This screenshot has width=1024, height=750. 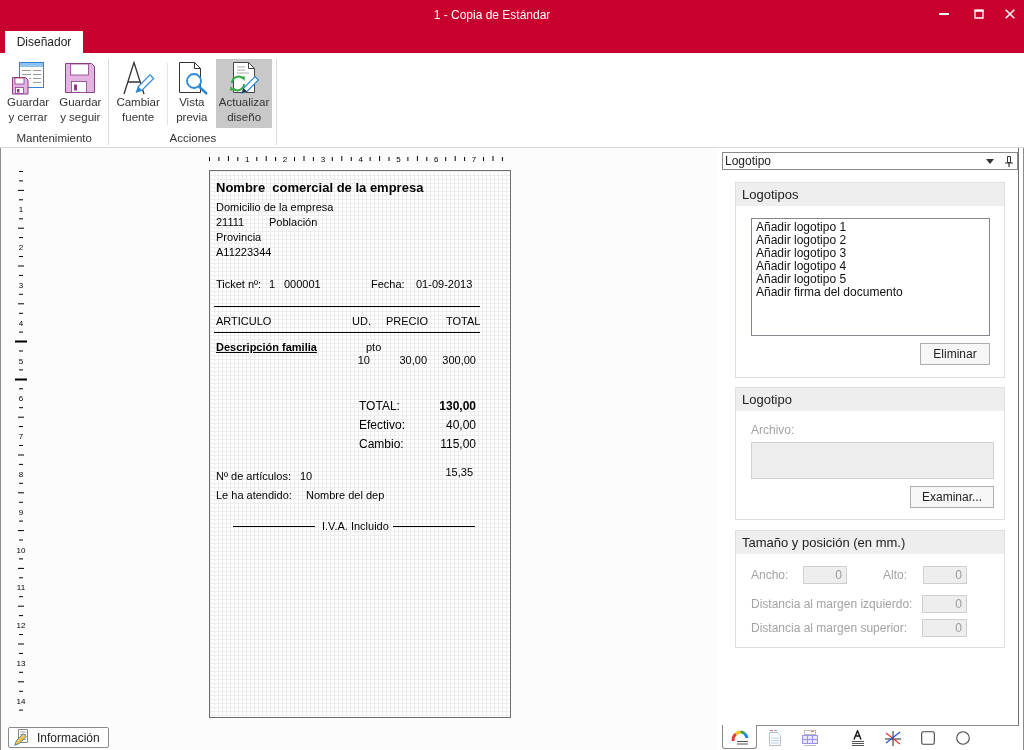 What do you see at coordinates (870, 227) in the screenshot?
I see `list-item: Añadir logotipo 1` at bounding box center [870, 227].